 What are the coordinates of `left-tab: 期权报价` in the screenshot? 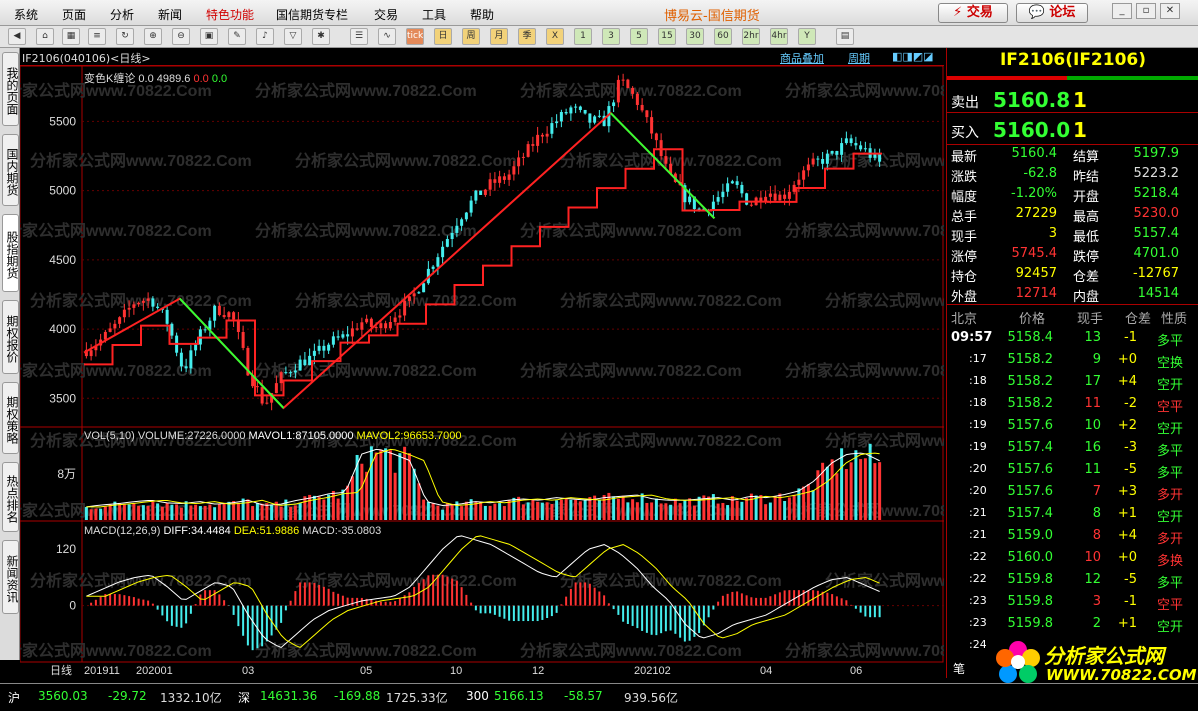 It's located at (10, 337).